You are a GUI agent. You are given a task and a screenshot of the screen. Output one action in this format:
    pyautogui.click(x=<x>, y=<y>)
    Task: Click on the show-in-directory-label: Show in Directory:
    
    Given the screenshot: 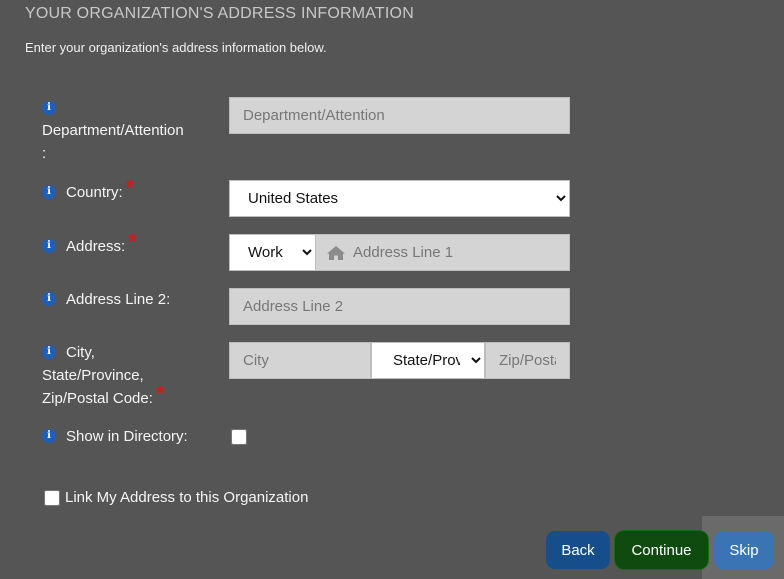 What is the action you would take?
    pyautogui.click(x=127, y=436)
    